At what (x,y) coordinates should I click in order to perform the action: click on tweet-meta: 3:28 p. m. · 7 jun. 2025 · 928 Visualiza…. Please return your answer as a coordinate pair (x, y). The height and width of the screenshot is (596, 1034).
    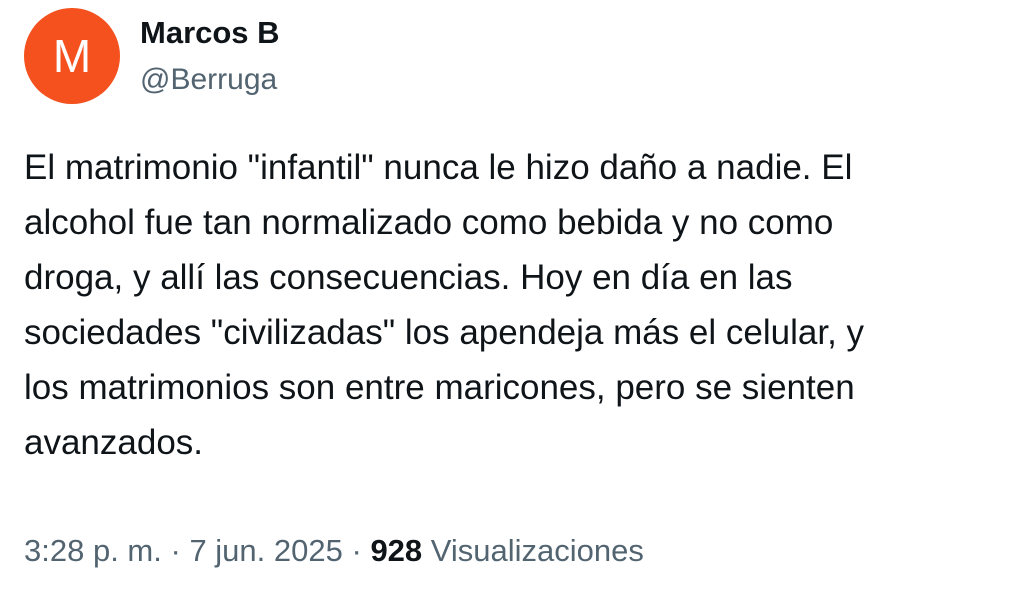
    Looking at the image, I should click on (334, 551).